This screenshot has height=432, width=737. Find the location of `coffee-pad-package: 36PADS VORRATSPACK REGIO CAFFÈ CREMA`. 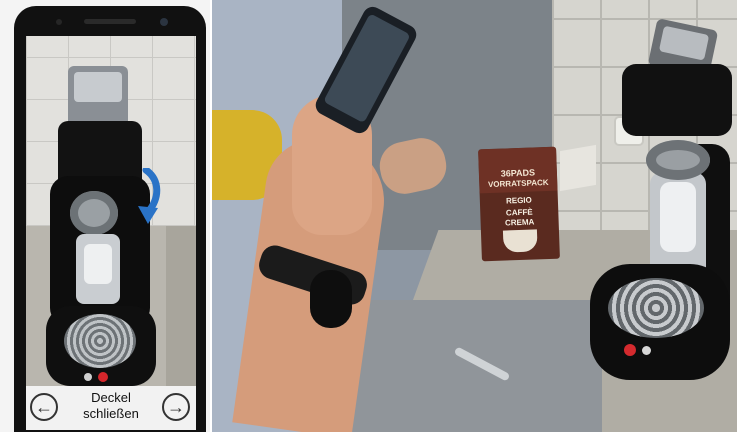

coffee-pad-package: 36PADS VORRATSPACK REGIO CAFFÈ CREMA is located at coordinates (519, 204).